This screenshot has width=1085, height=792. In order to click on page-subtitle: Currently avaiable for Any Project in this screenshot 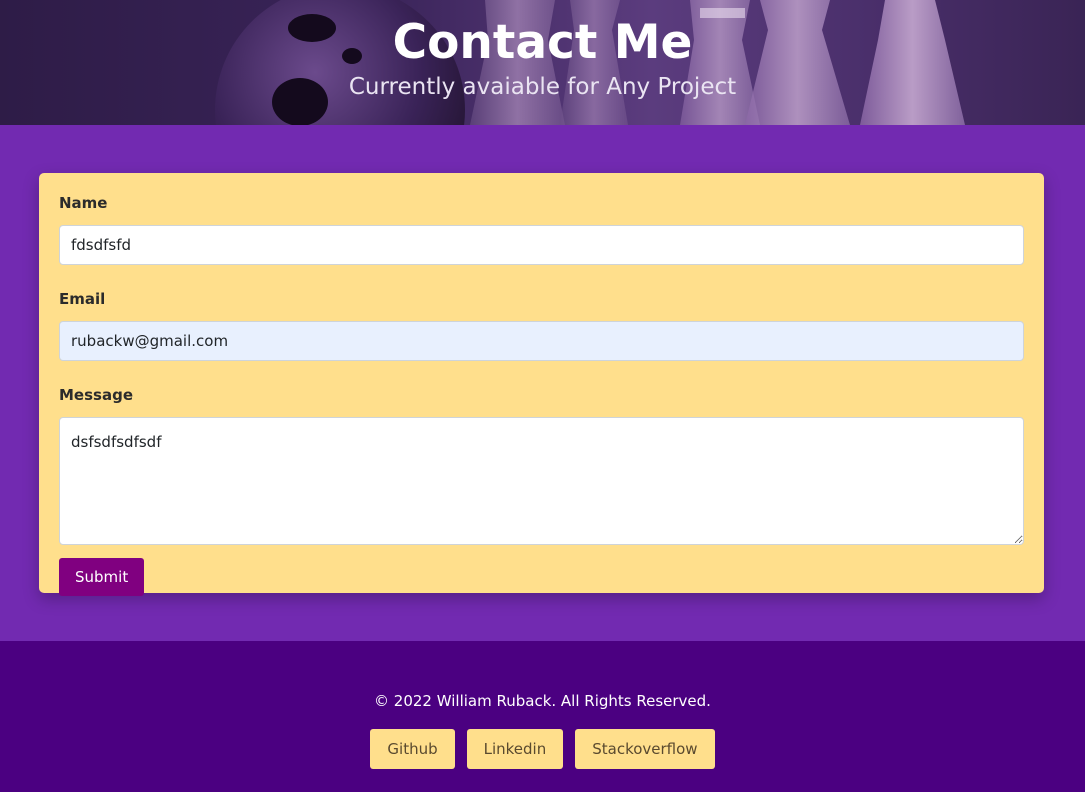, I will do `click(542, 87)`.